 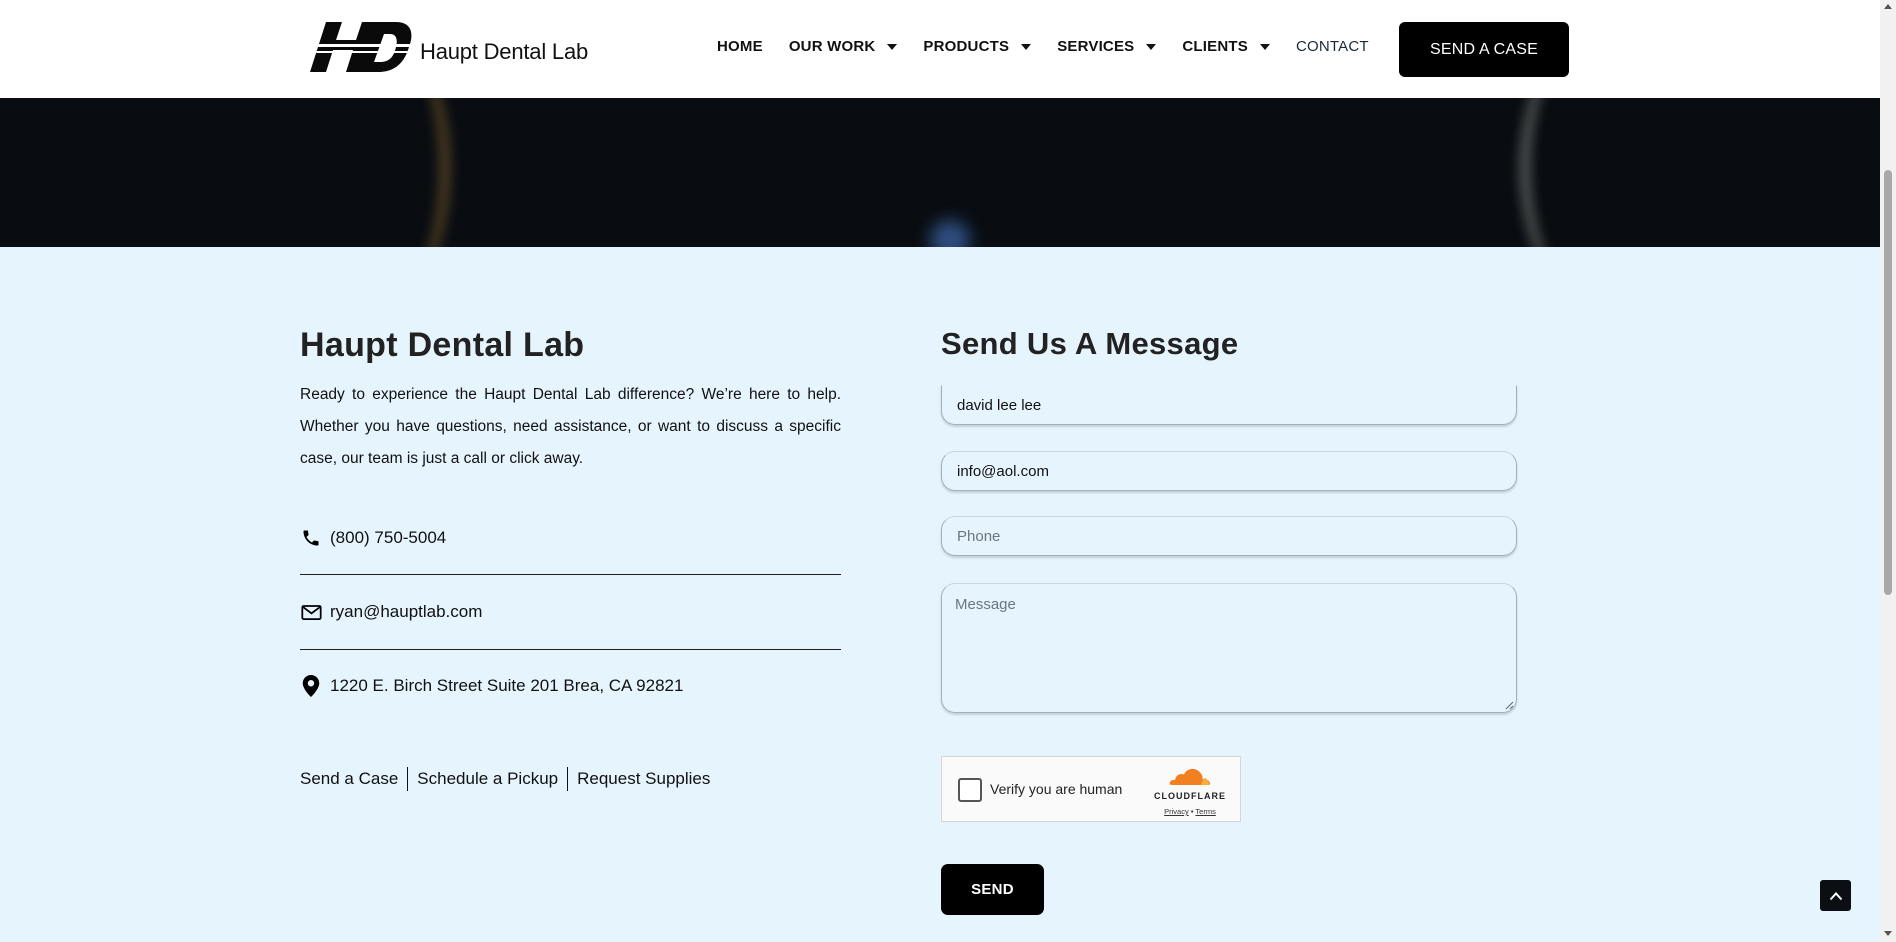 What do you see at coordinates (1888, 382) in the screenshot?
I see `scrollbar-thumb` at bounding box center [1888, 382].